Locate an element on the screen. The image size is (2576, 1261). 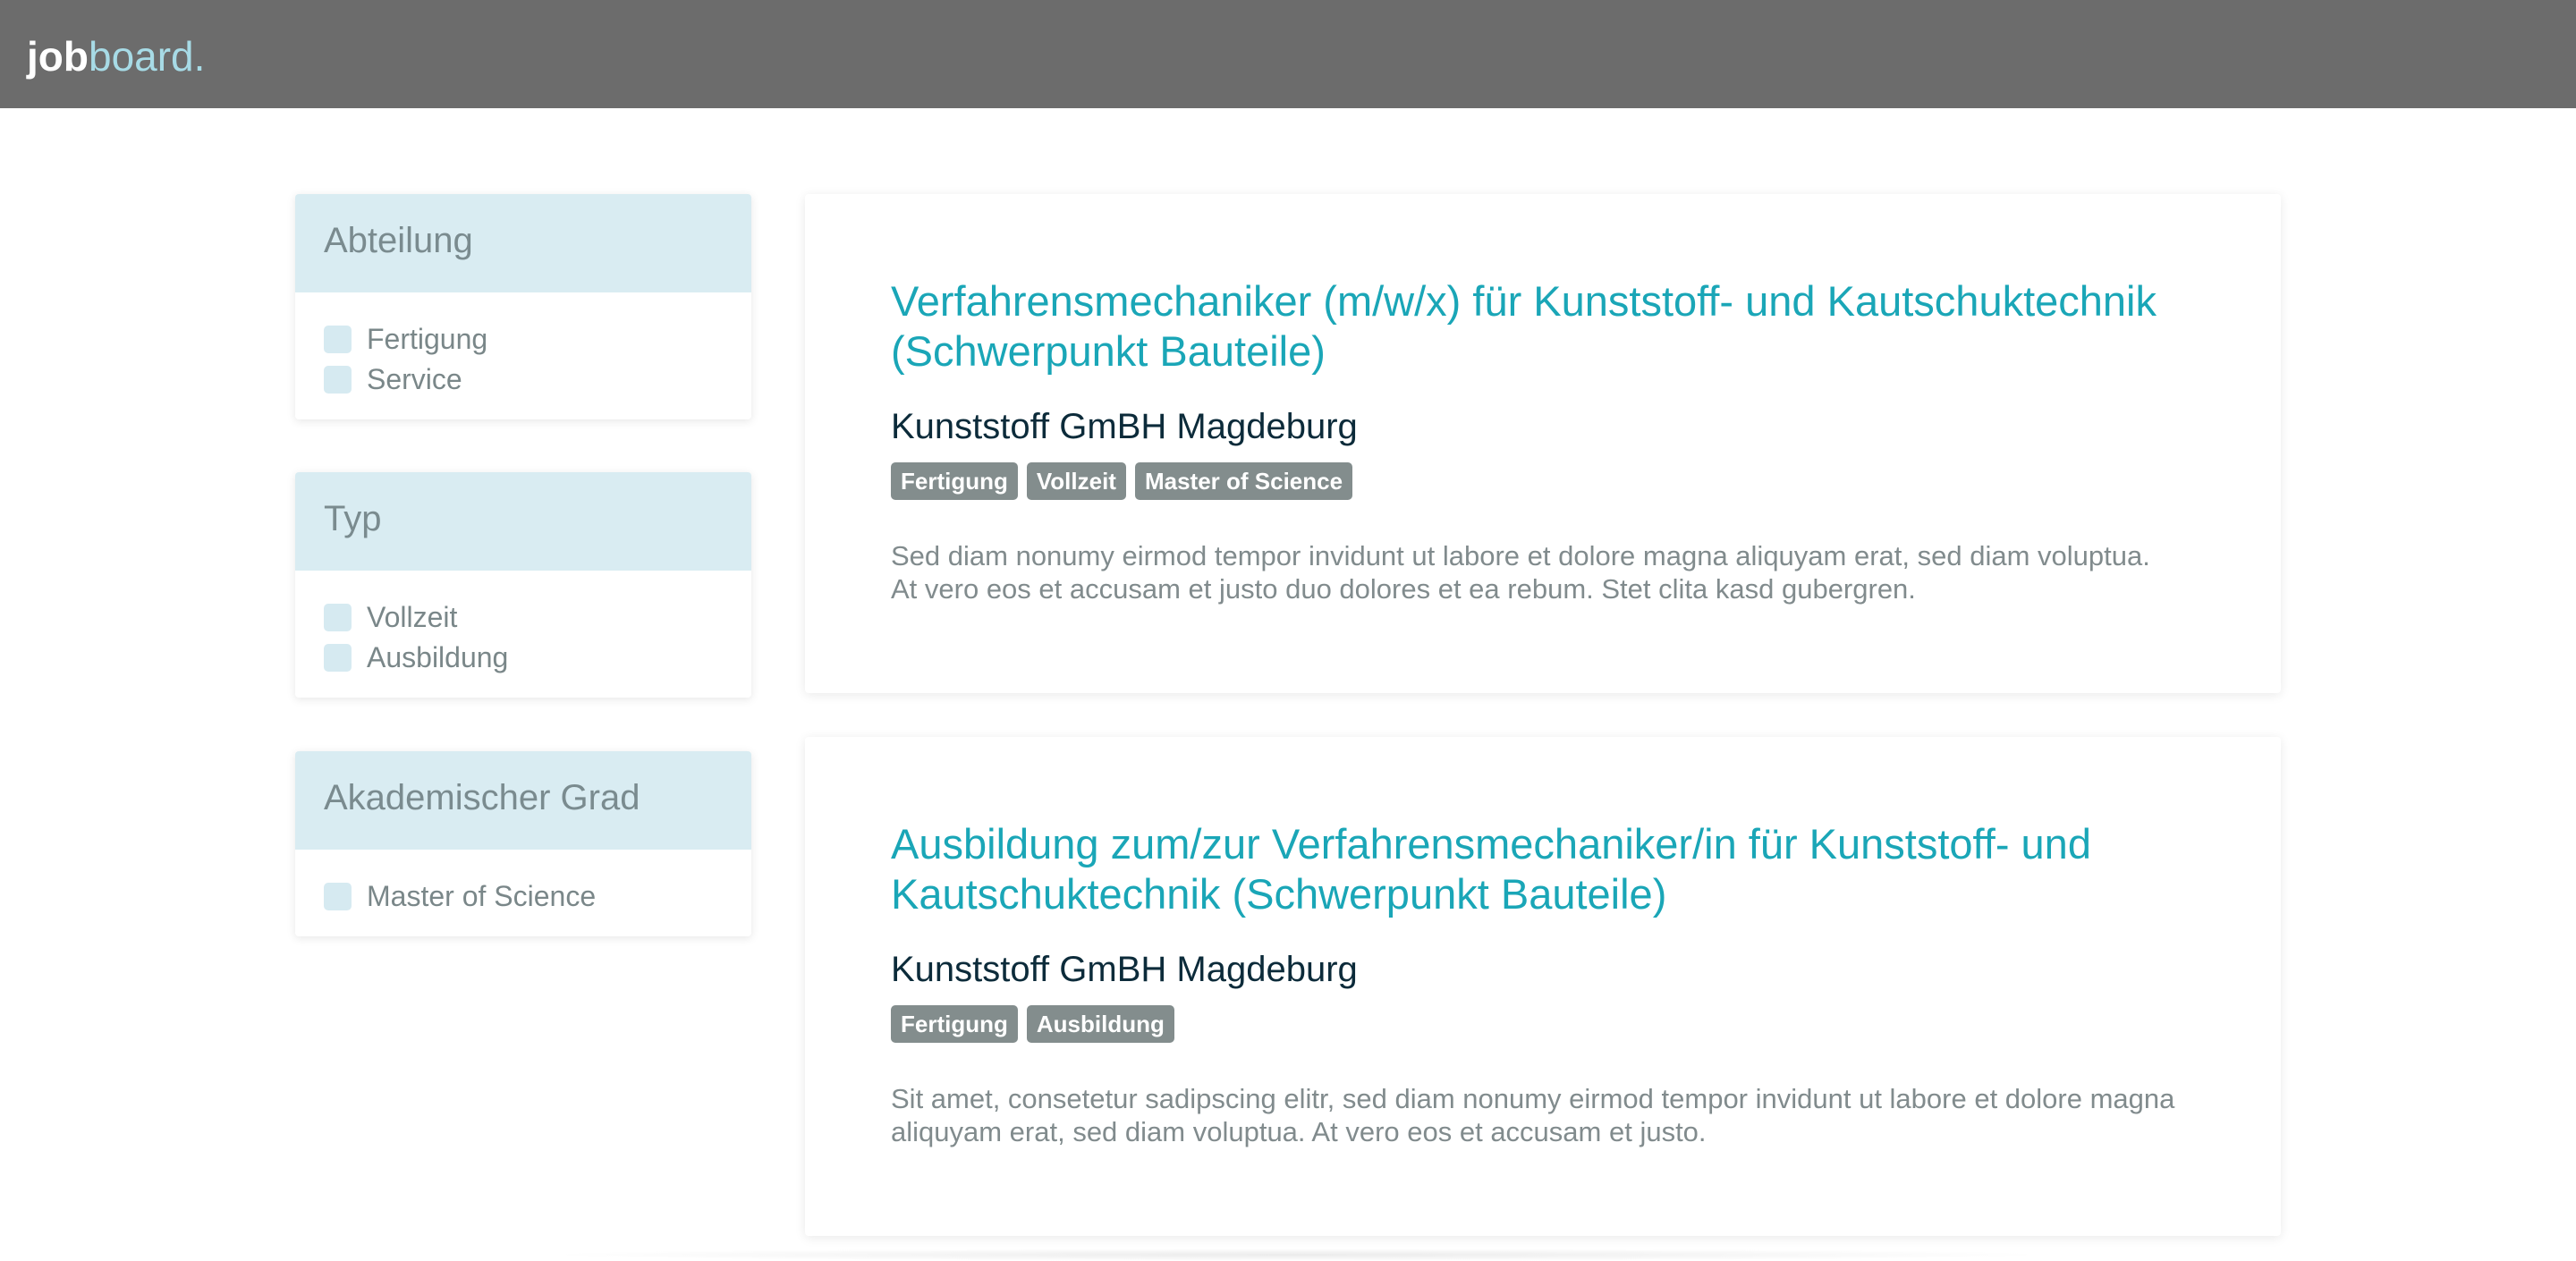
filter-option-ausbildung: Ausbildung is located at coordinates (523, 658).